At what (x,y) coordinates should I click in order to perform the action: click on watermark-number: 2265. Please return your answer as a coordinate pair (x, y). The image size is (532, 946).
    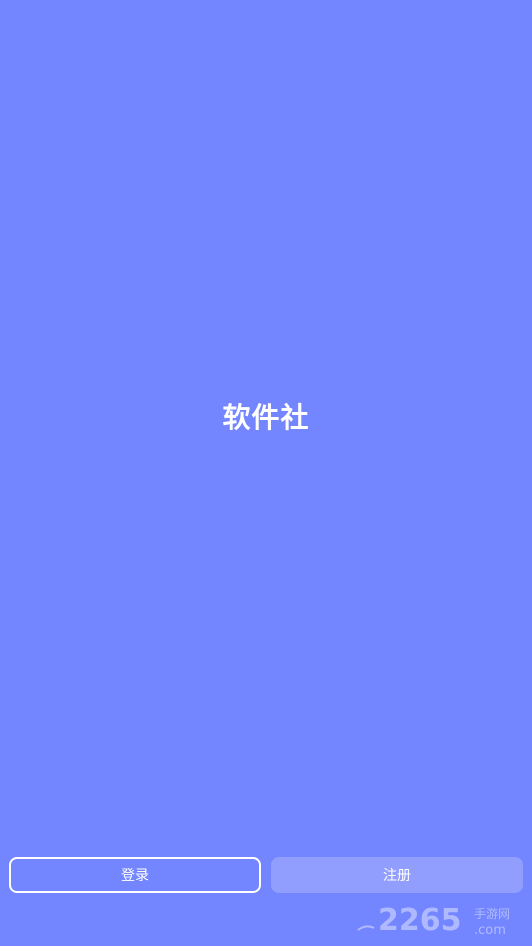
    Looking at the image, I should click on (420, 920).